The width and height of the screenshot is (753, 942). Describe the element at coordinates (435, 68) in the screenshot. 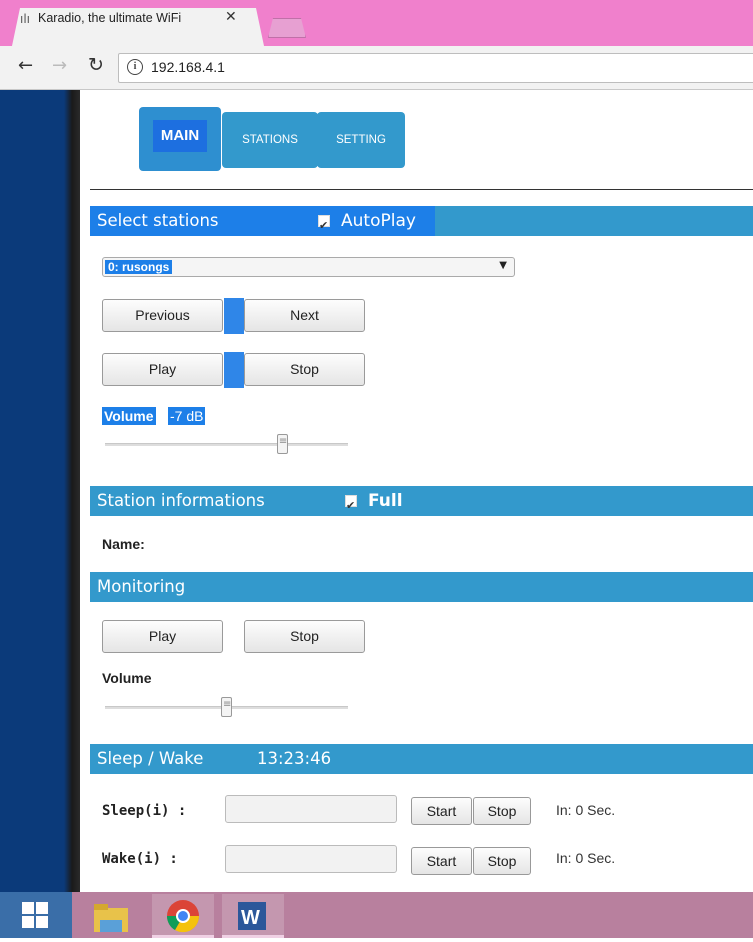

I see `url-input: i 192.168.4.1` at that location.